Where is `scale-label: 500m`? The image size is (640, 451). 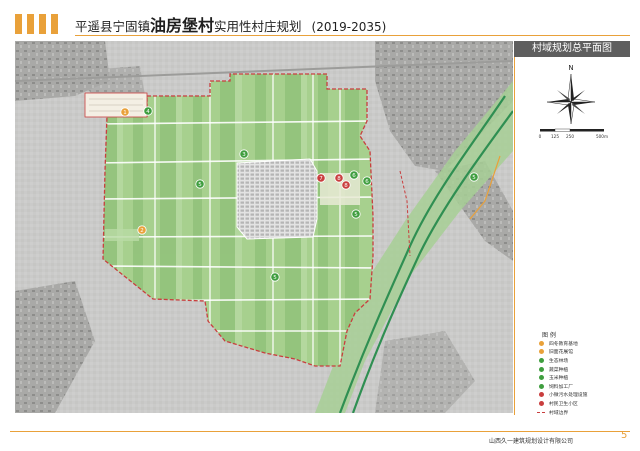
scale-label: 500m is located at coordinates (602, 136).